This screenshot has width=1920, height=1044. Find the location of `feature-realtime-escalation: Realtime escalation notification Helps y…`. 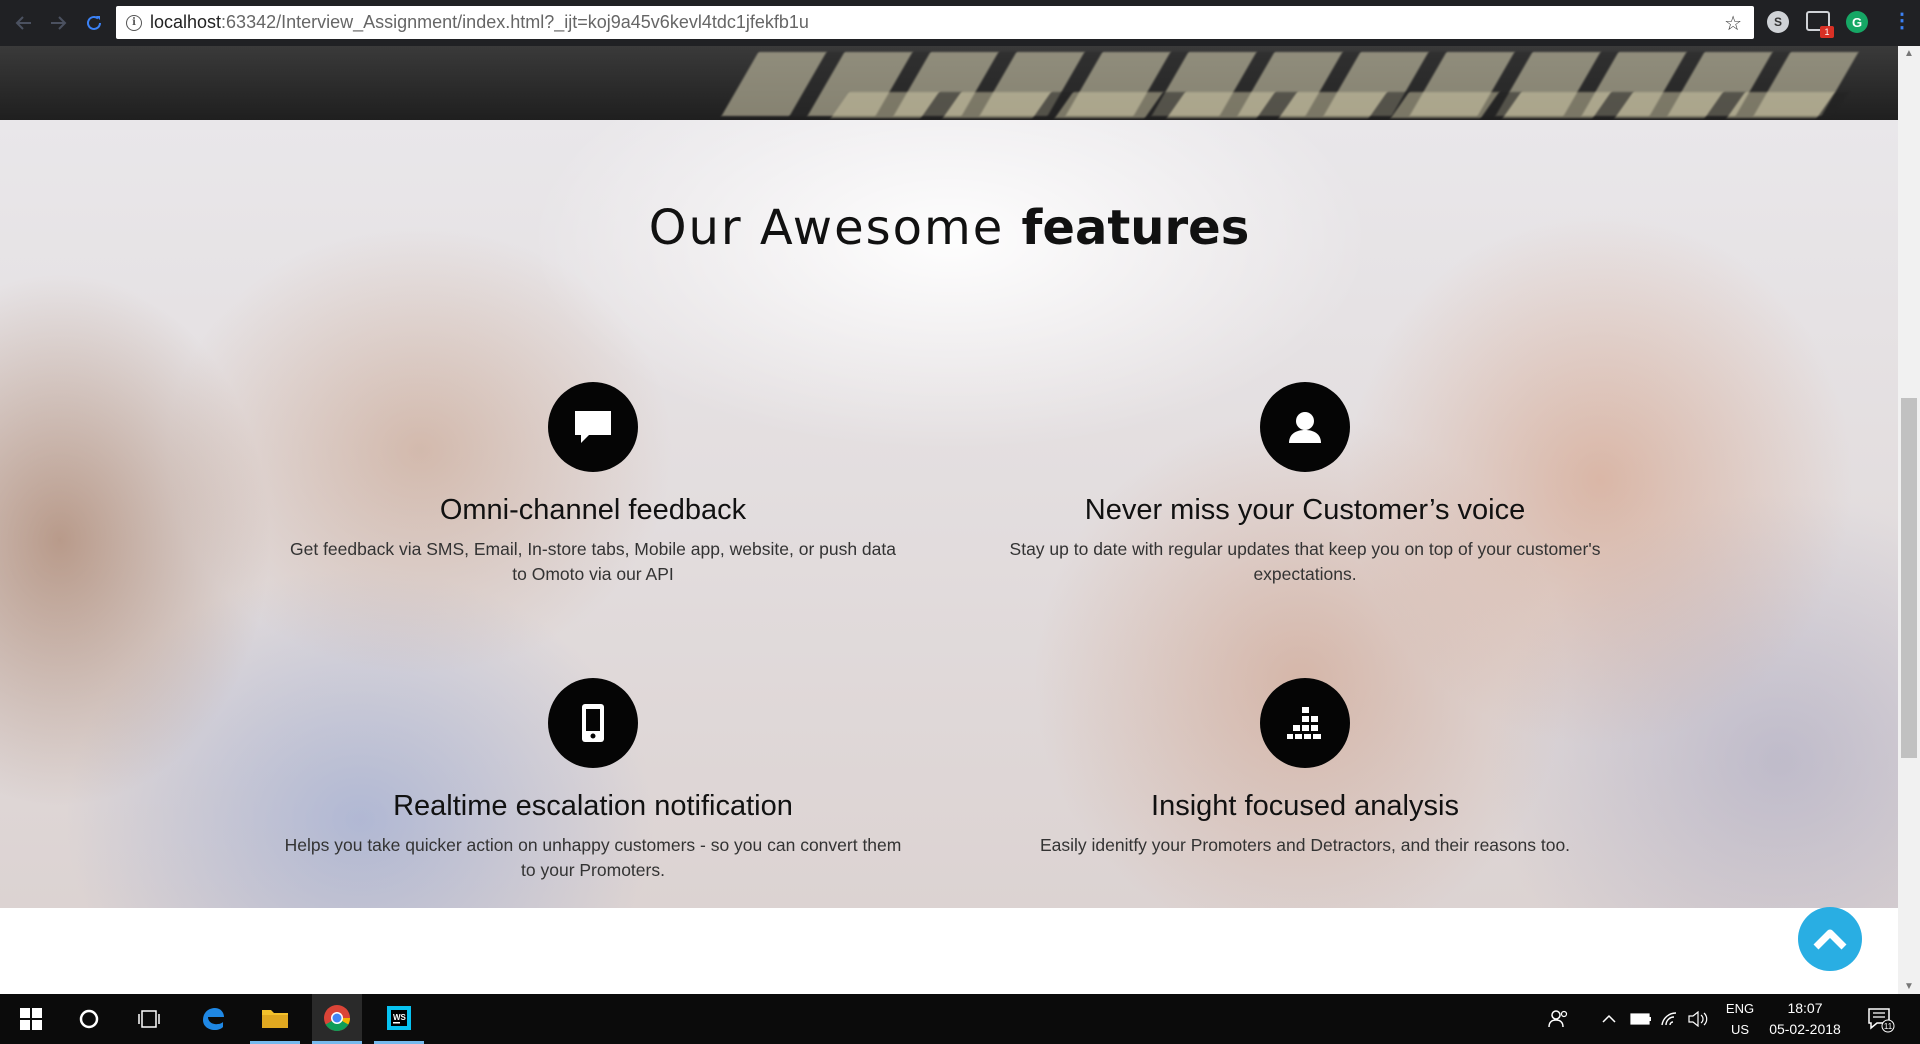

feature-realtime-escalation: Realtime escalation notification Helps y… is located at coordinates (593, 780).